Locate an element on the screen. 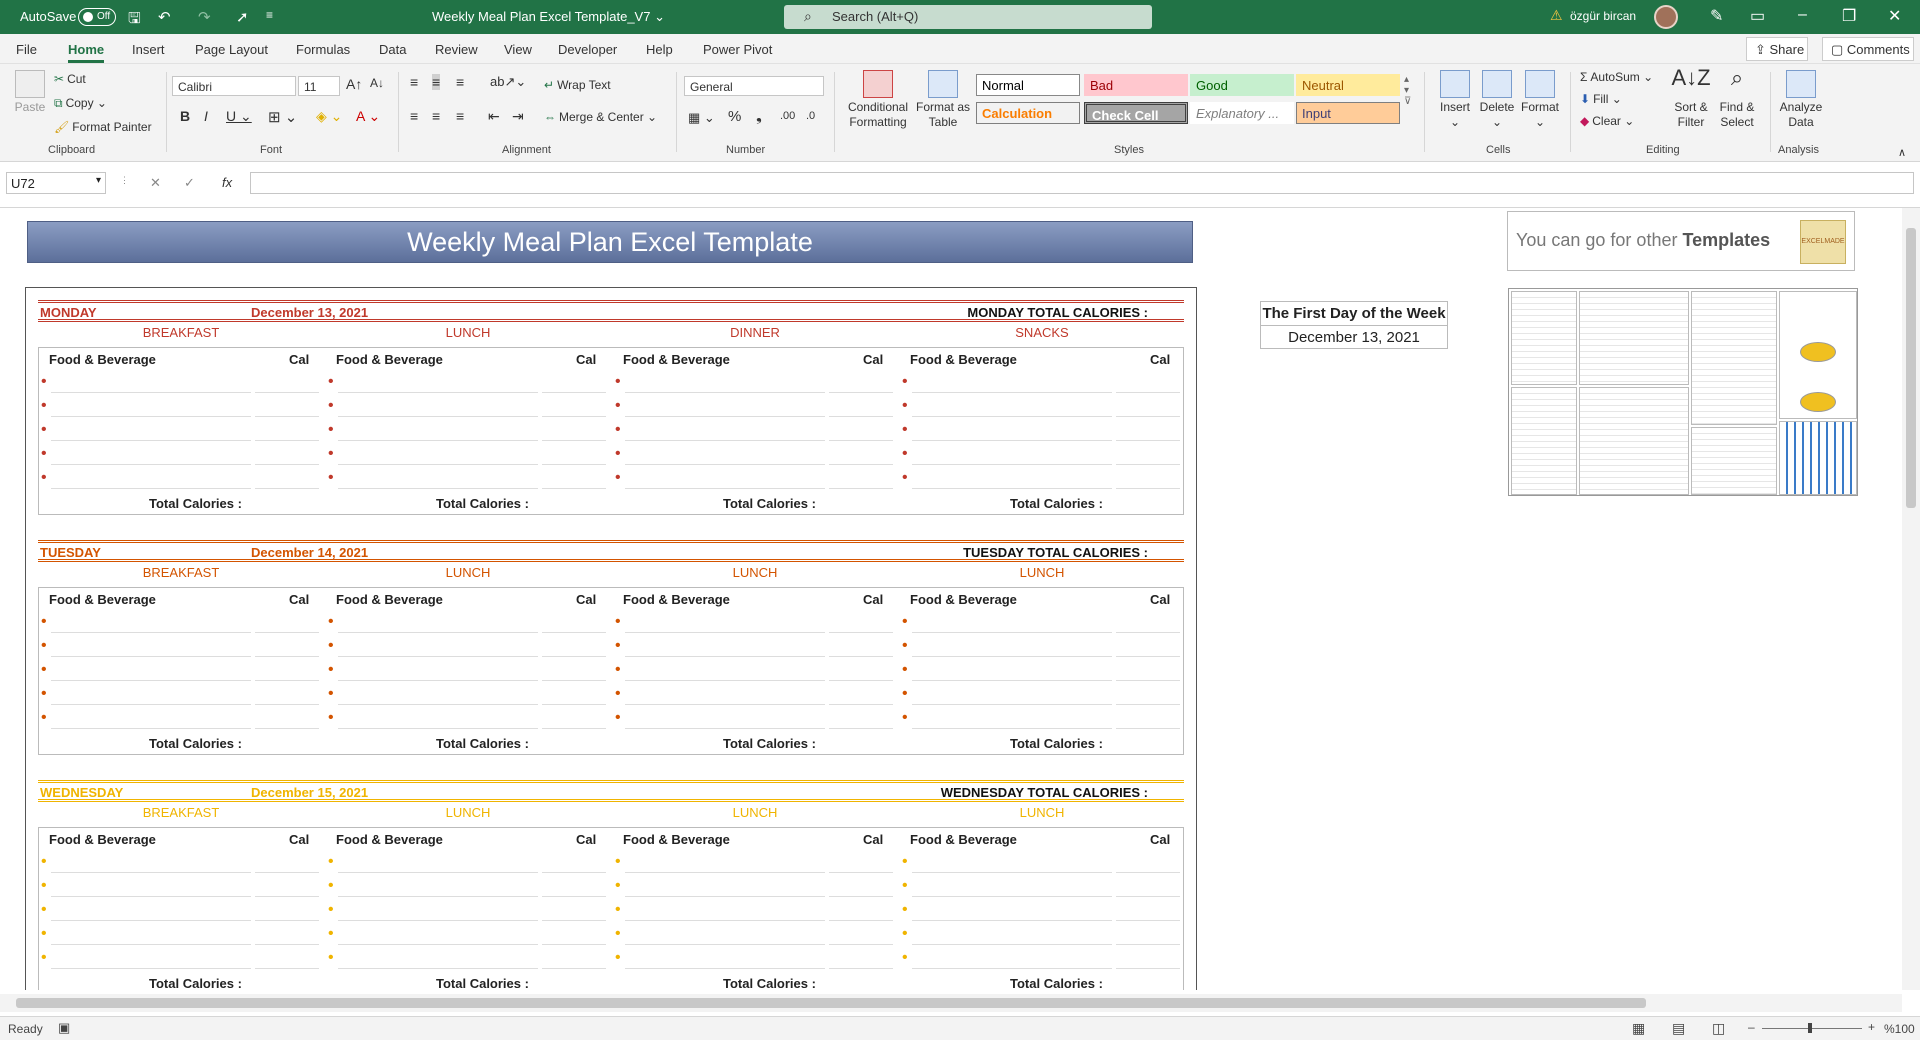 The image size is (1920, 1040). increase-decimal-icon: .00 is located at coordinates (787, 116).